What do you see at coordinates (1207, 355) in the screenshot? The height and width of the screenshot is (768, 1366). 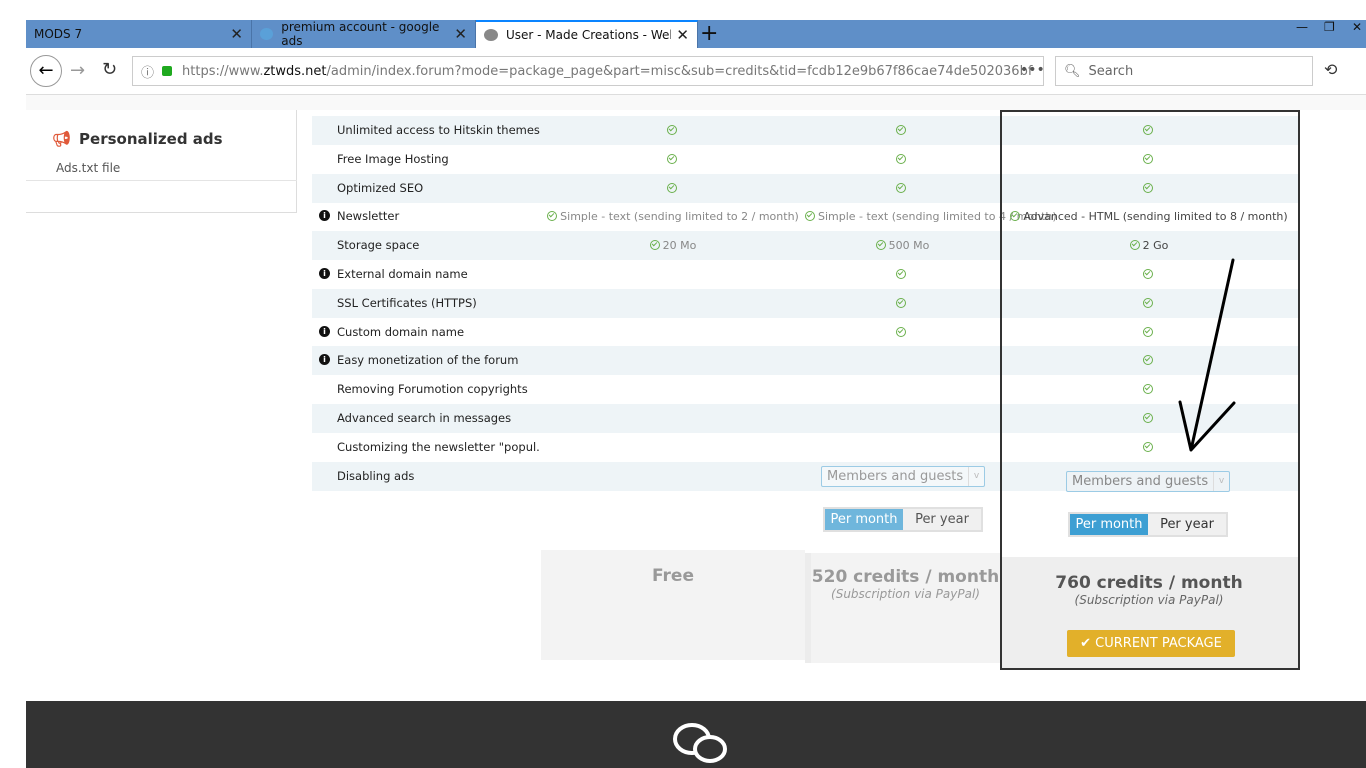 I see `annotation-arrow` at bounding box center [1207, 355].